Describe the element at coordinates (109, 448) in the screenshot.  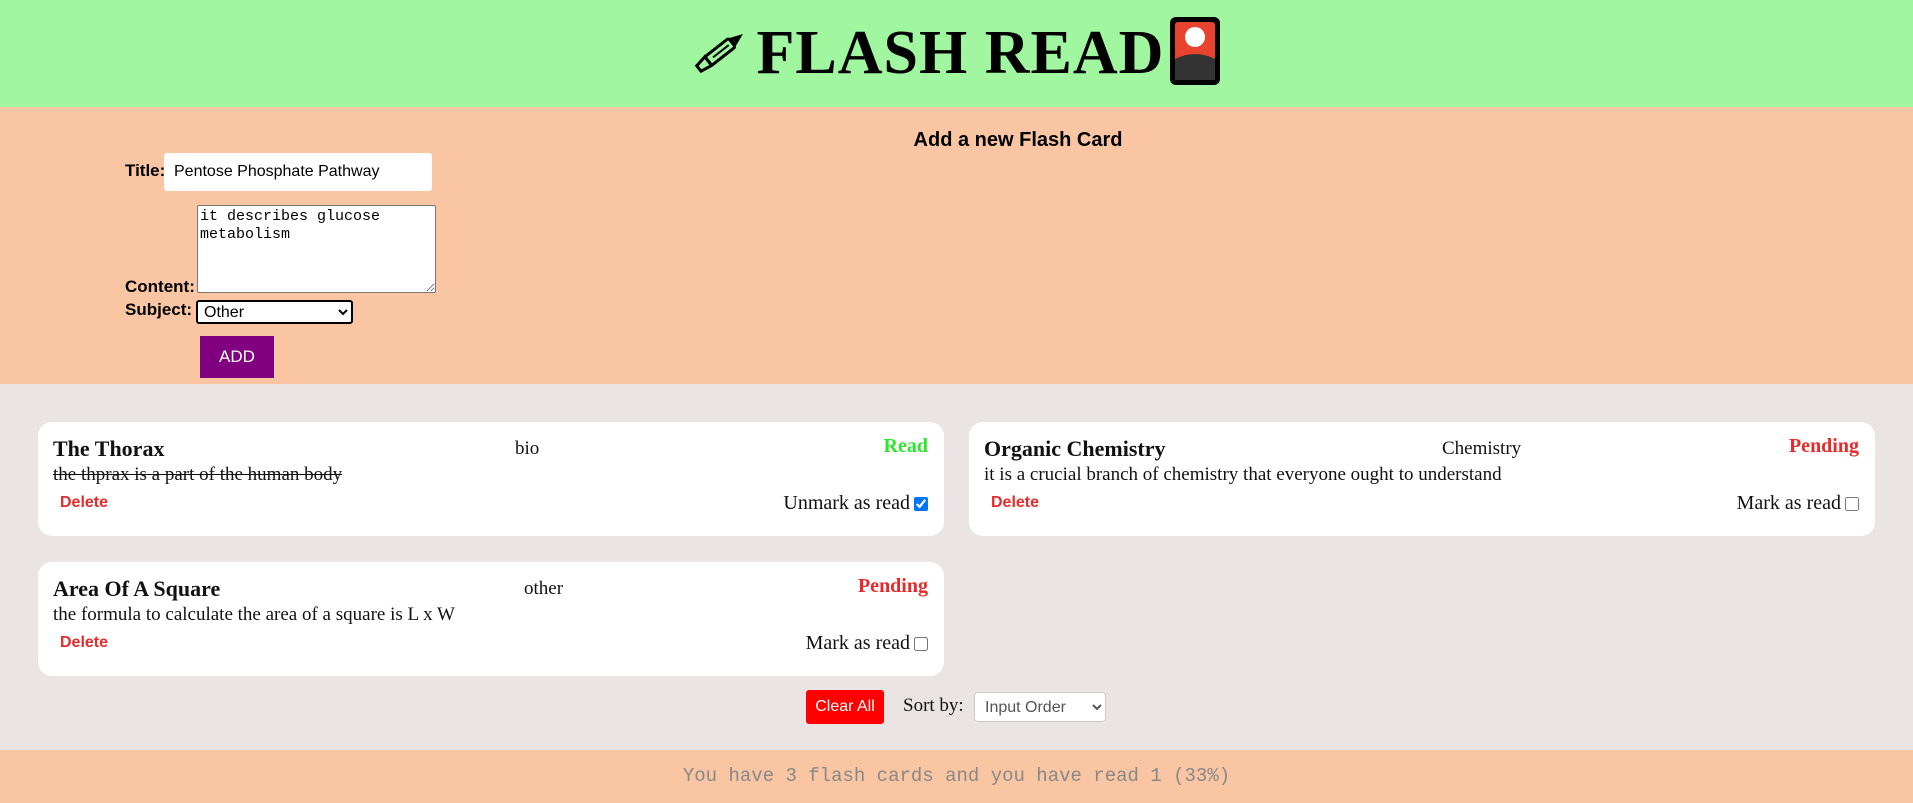
I see `card-title: The Thorax` at that location.